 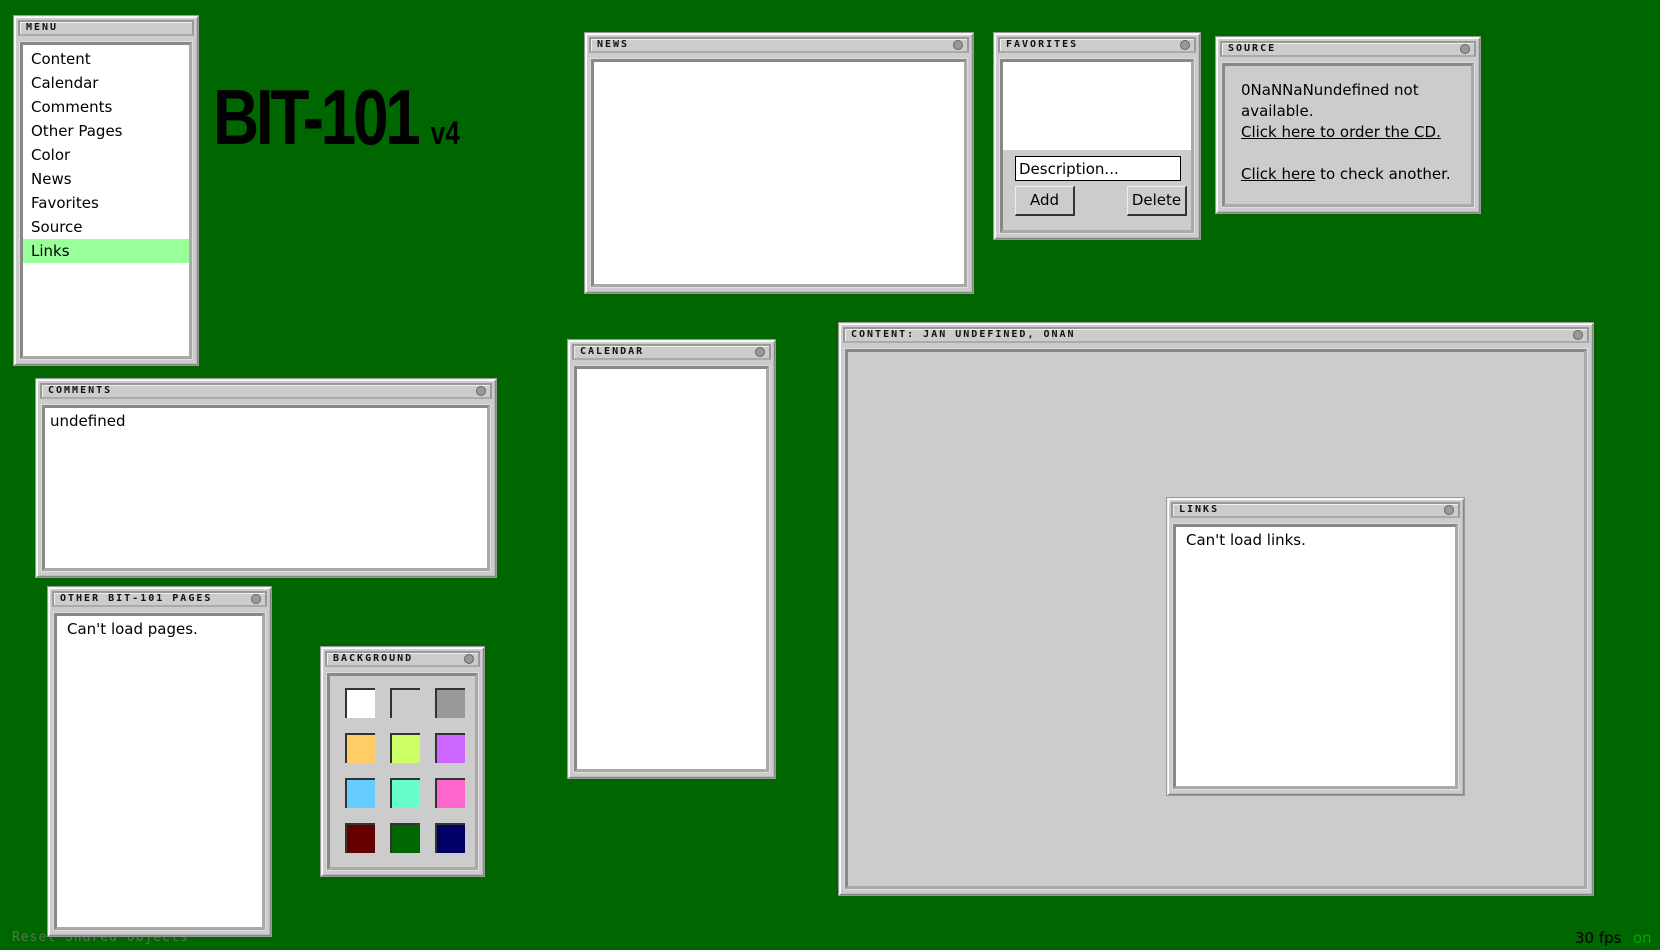 I want to click on calendar-title: CALENDAR, so click(x=612, y=351).